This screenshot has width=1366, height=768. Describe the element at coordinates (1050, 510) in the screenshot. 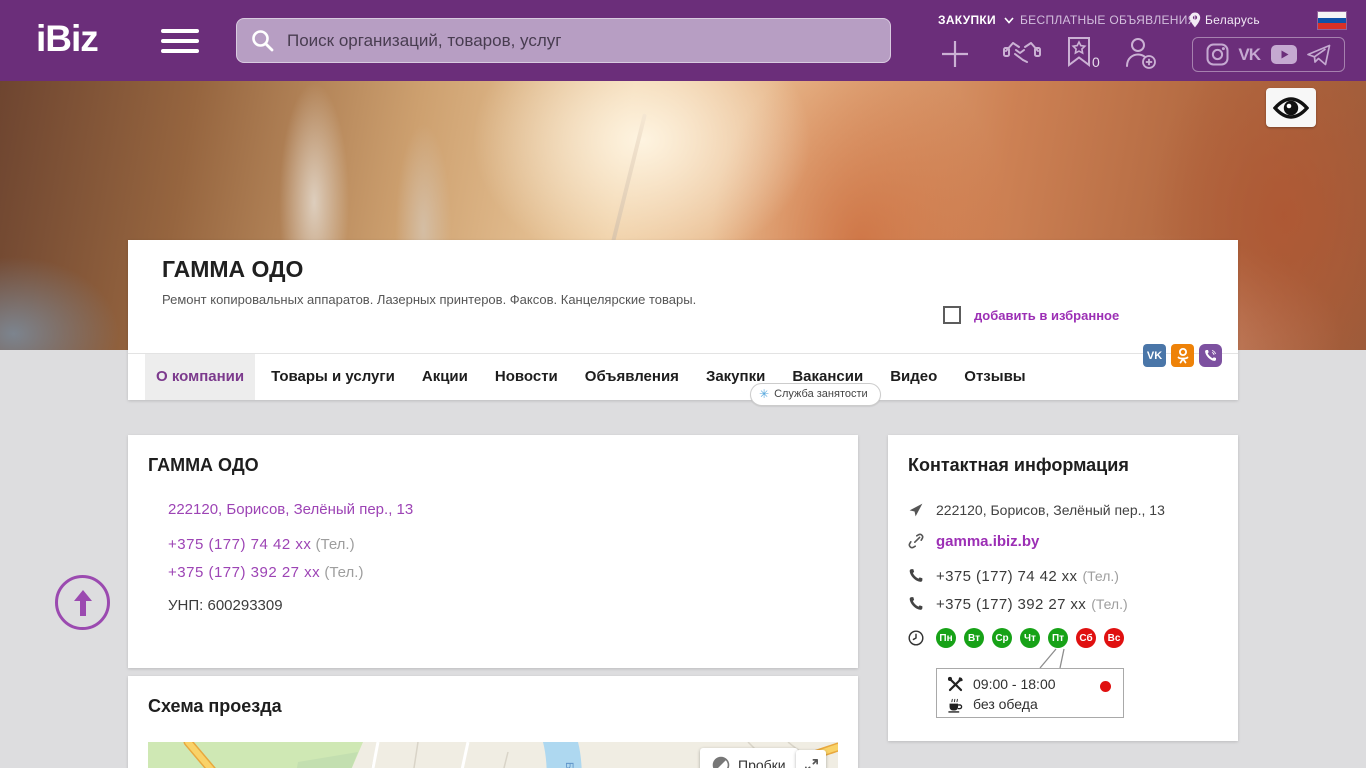

I see `contact-address: 222120, Борисов, Зелёный пер., 13` at that location.